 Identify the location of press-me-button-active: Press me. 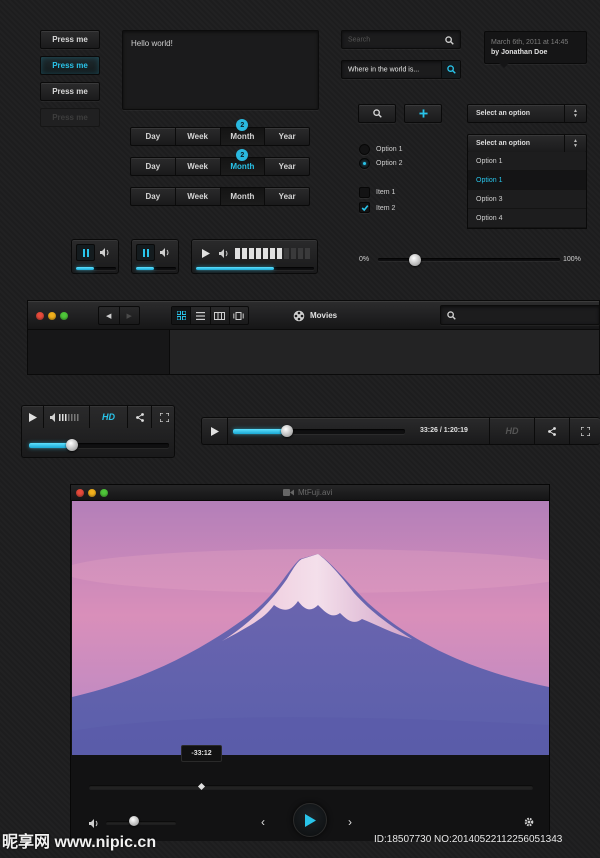
(70, 65).